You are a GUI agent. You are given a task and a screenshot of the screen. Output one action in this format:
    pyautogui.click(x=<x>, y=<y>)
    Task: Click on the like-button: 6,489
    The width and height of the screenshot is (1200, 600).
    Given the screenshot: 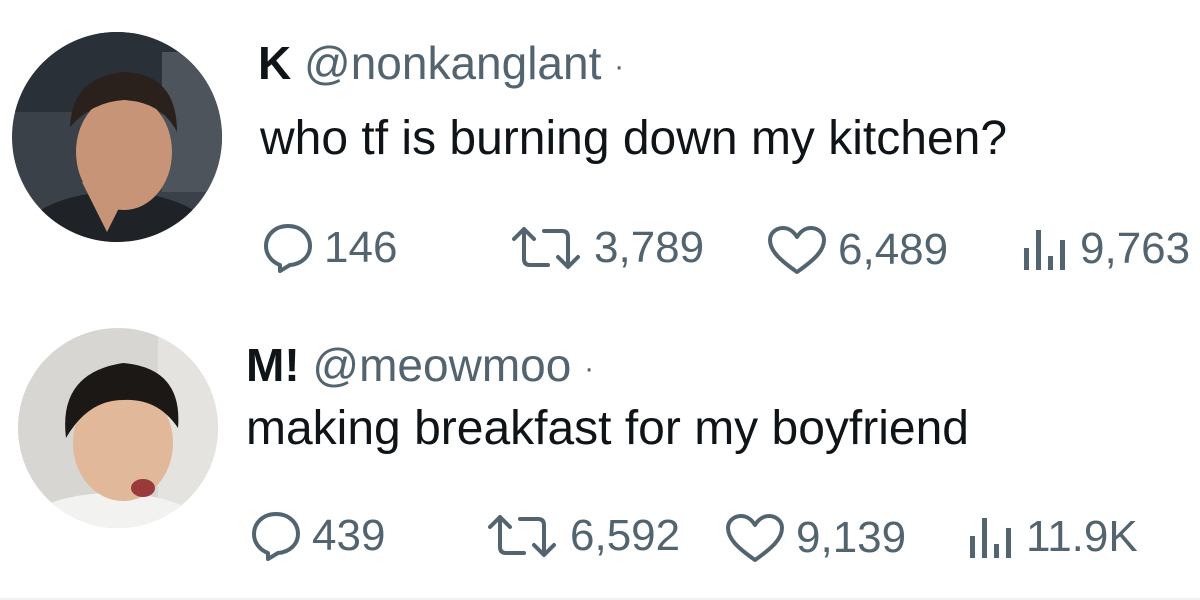 What is the action you would take?
    pyautogui.click(x=857, y=250)
    